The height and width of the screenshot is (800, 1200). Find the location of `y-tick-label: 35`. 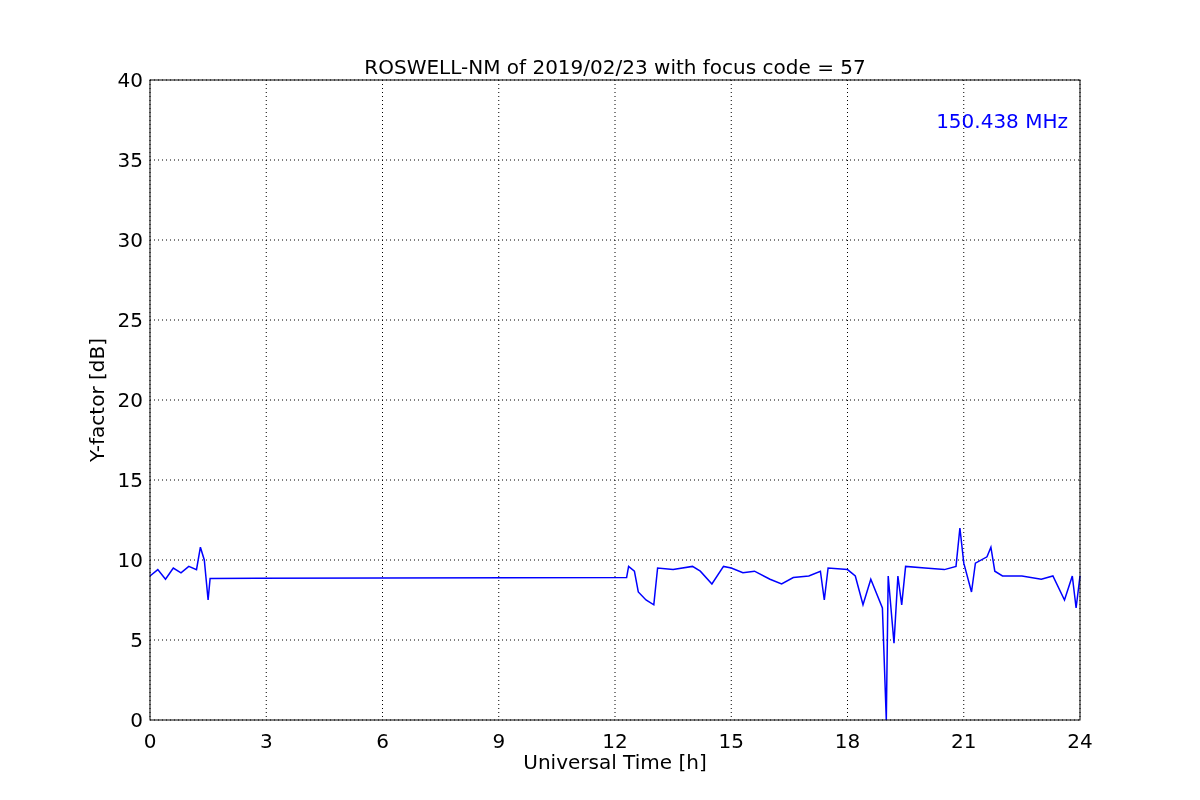

y-tick-label: 35 is located at coordinates (130, 160).